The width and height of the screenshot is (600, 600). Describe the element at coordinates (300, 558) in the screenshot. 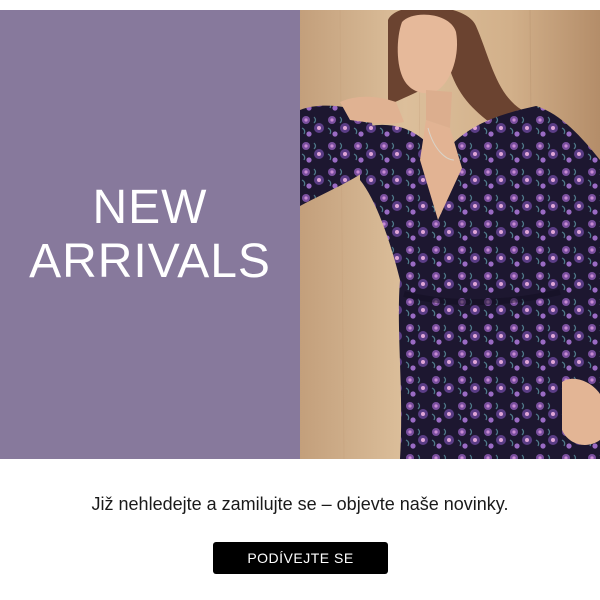

I see `view-new-arrivals-button: PODÍVEJTE SE` at that location.